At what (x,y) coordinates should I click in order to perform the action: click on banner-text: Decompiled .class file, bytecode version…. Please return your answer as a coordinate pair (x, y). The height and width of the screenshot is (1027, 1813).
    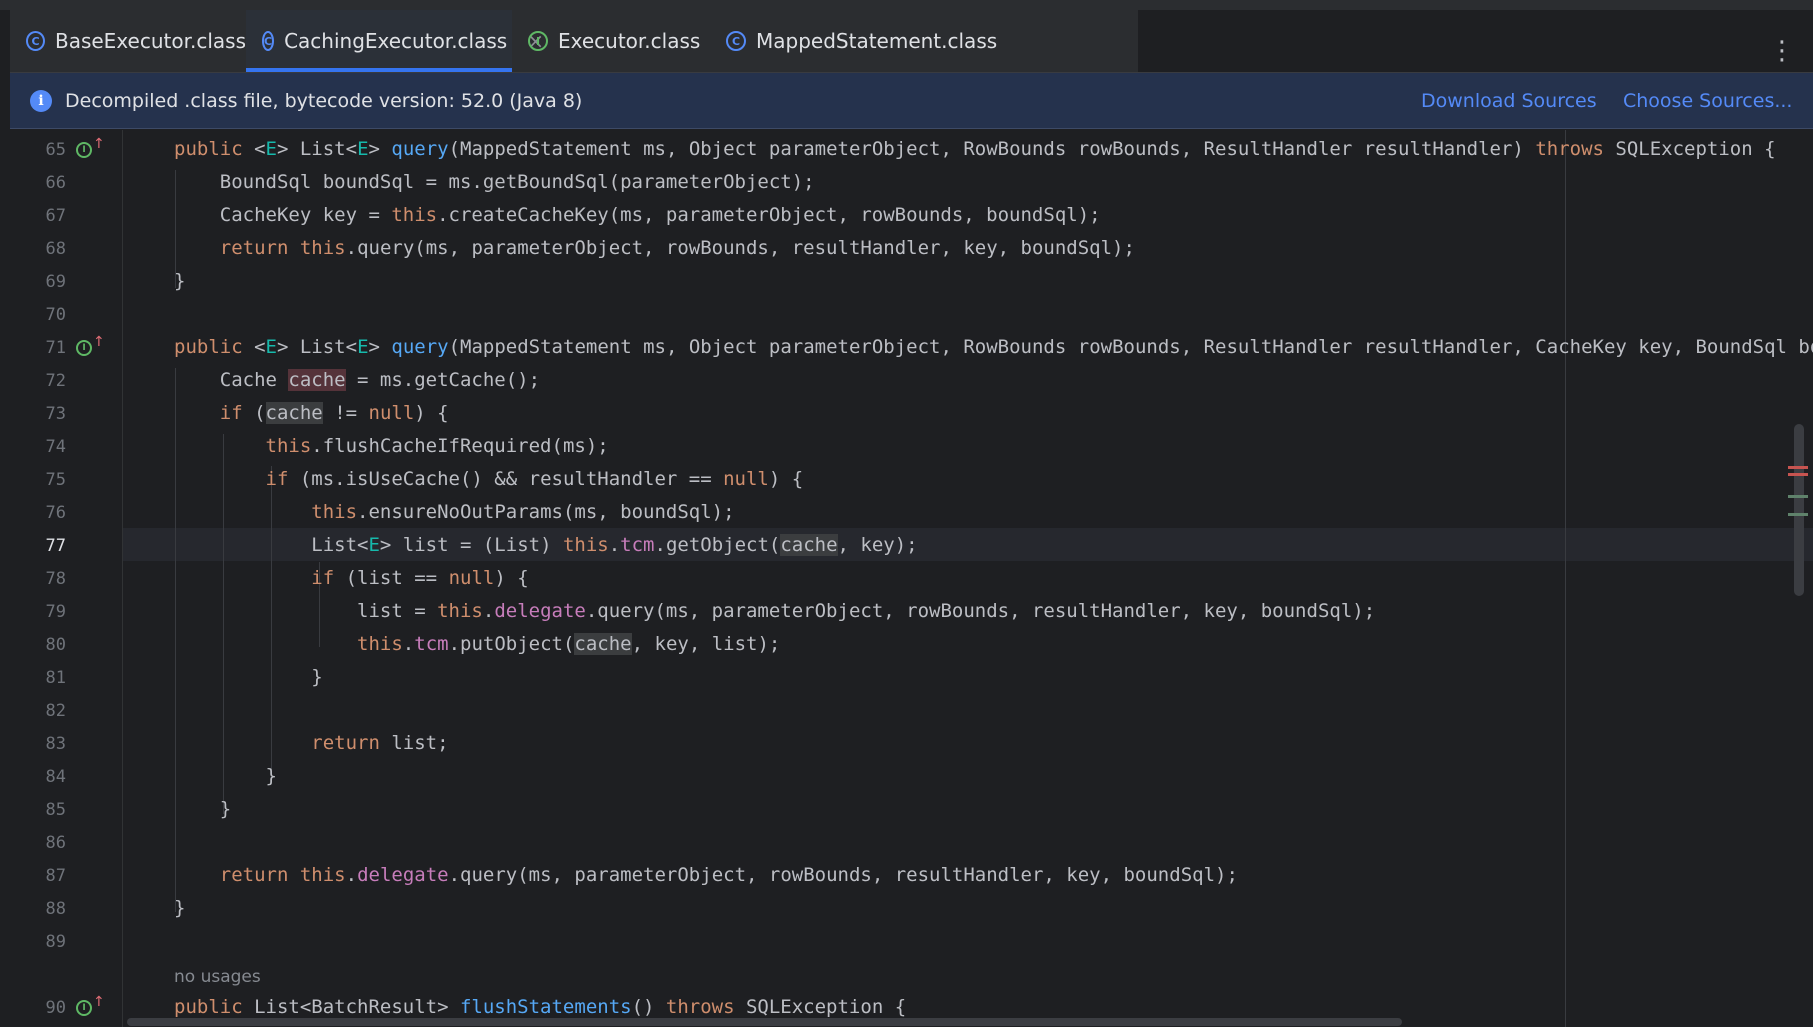
    Looking at the image, I should click on (324, 101).